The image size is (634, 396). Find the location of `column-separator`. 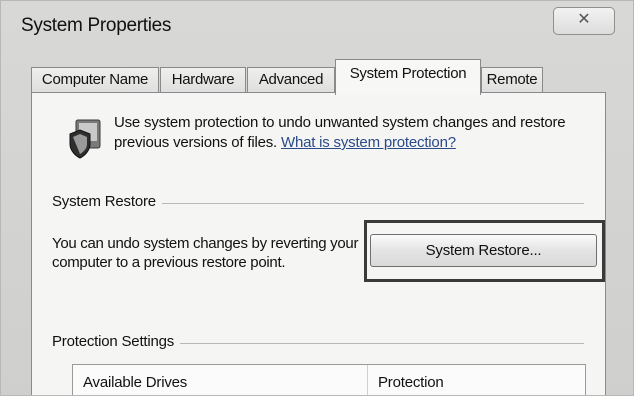

column-separator is located at coordinates (367, 380).